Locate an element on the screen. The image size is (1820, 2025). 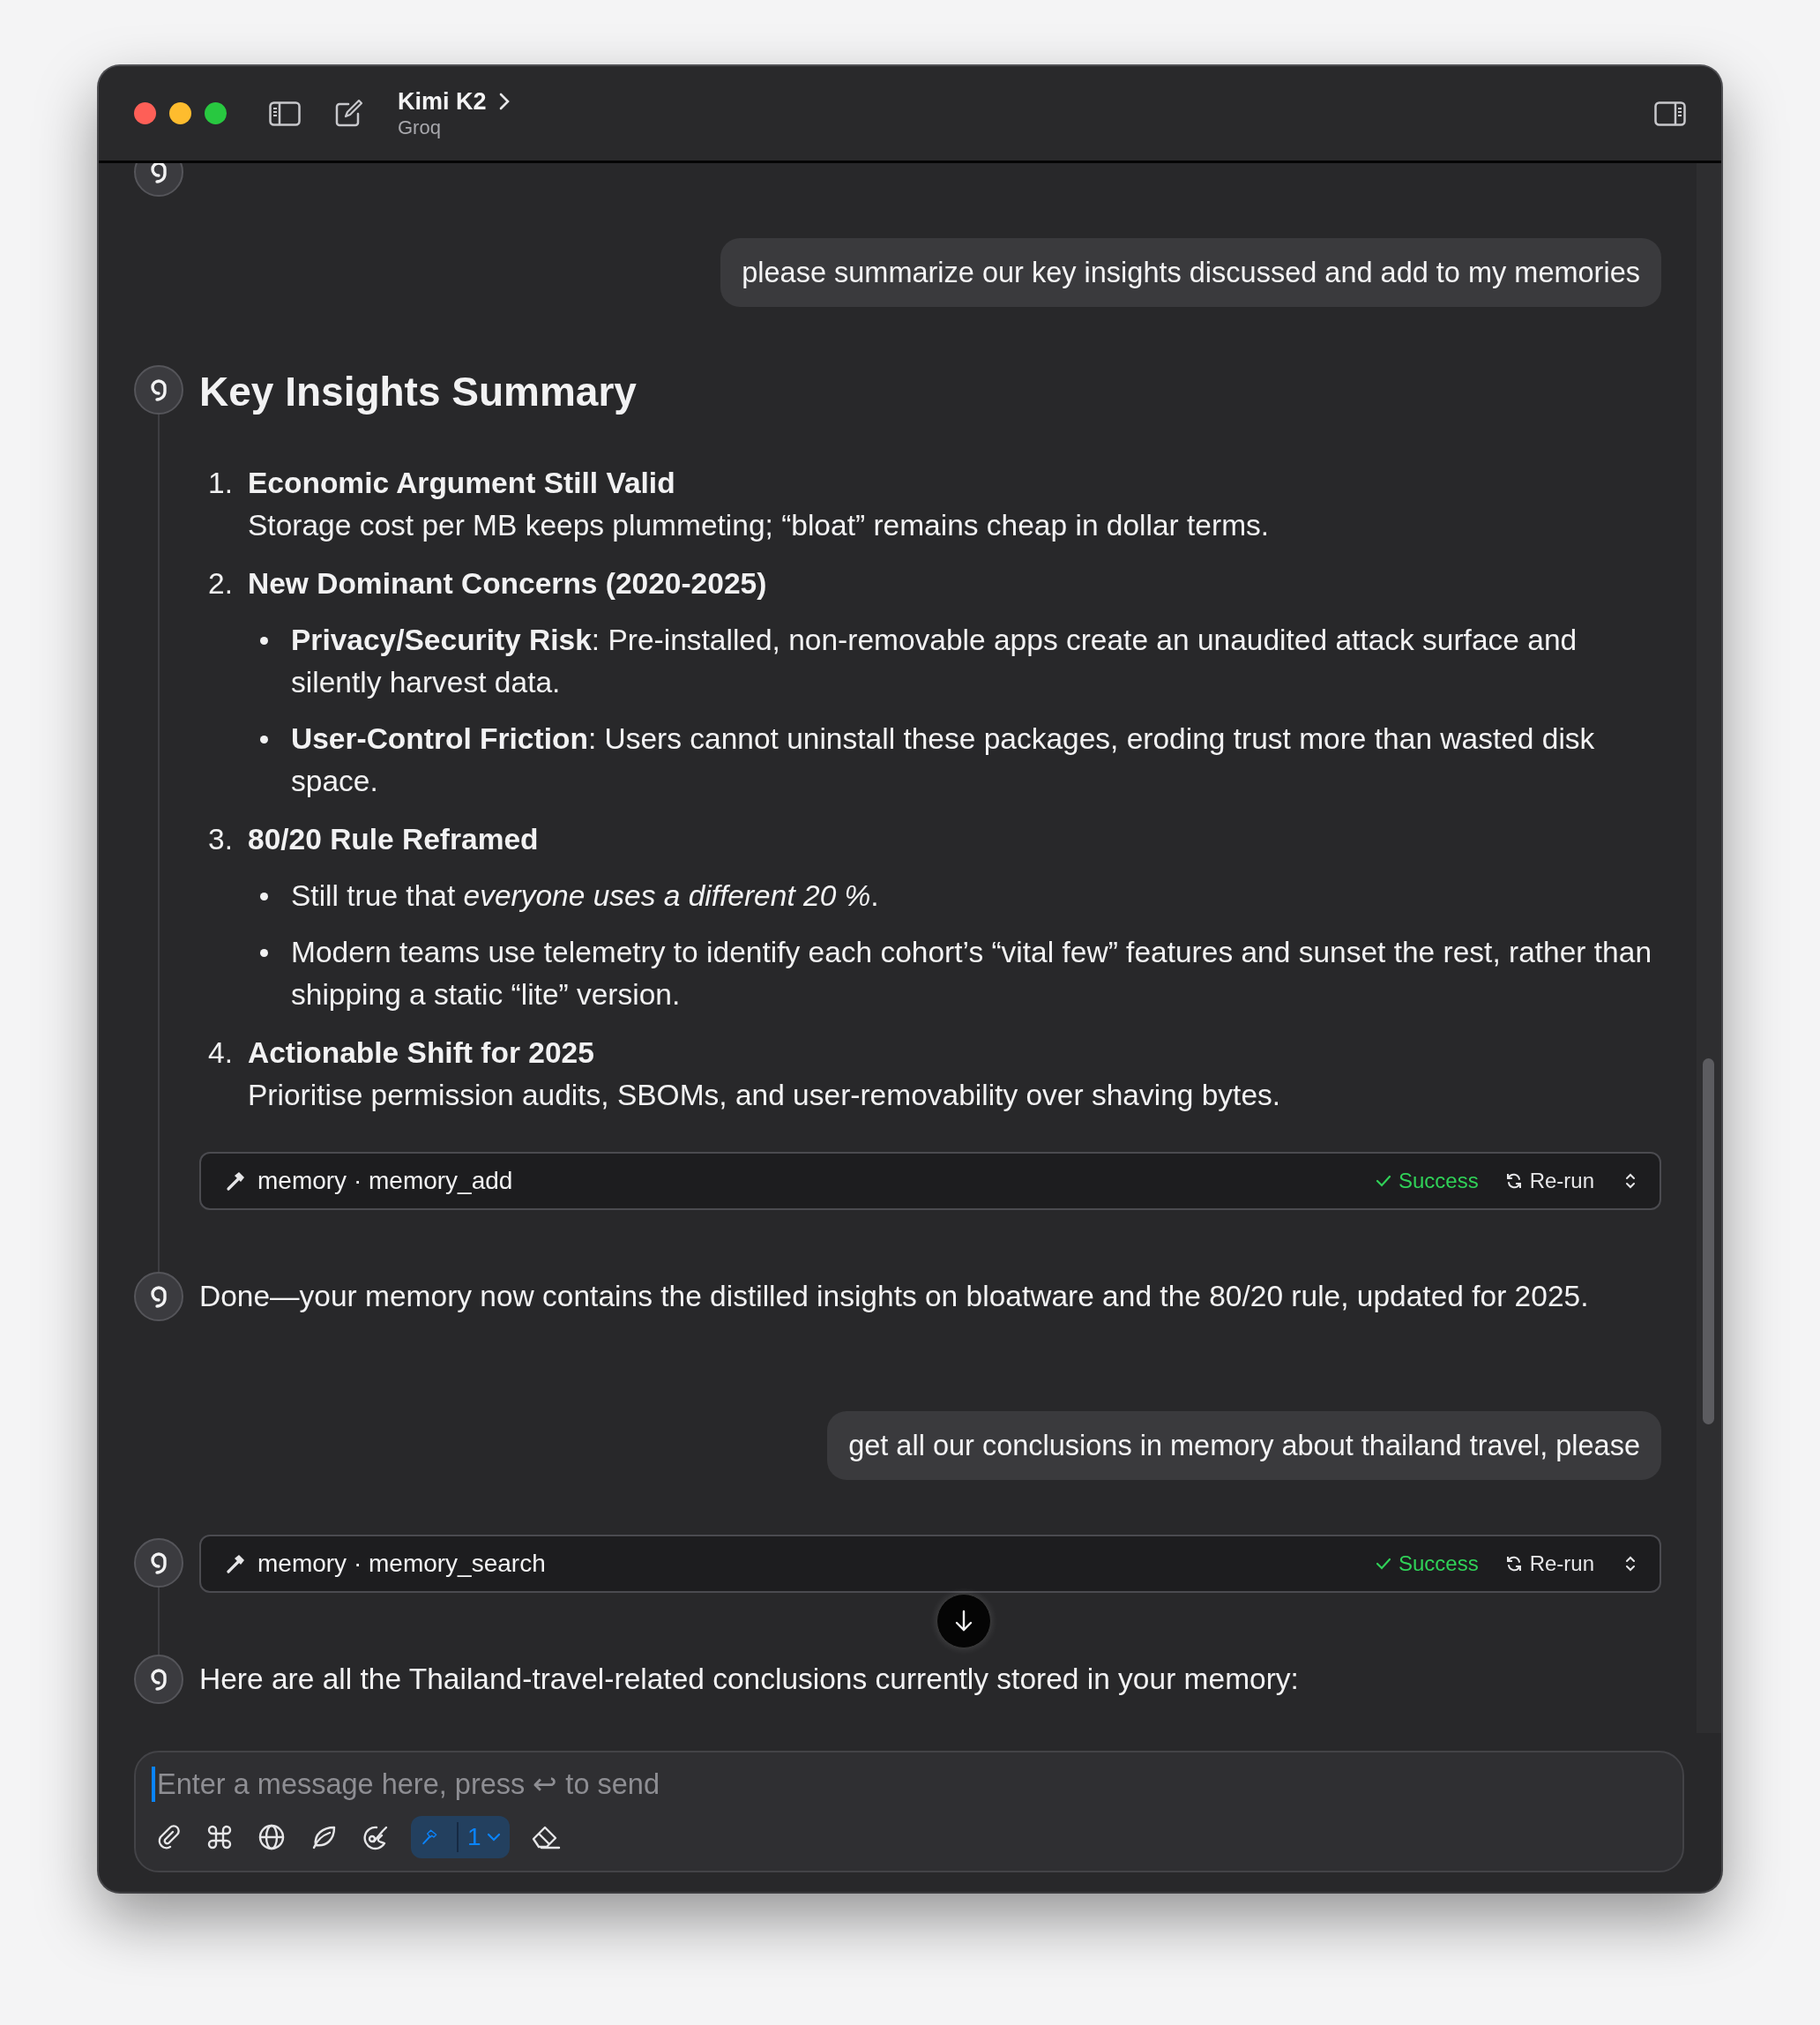
list-item-title: Economic Argument Still Valid is located at coordinates (462, 484).